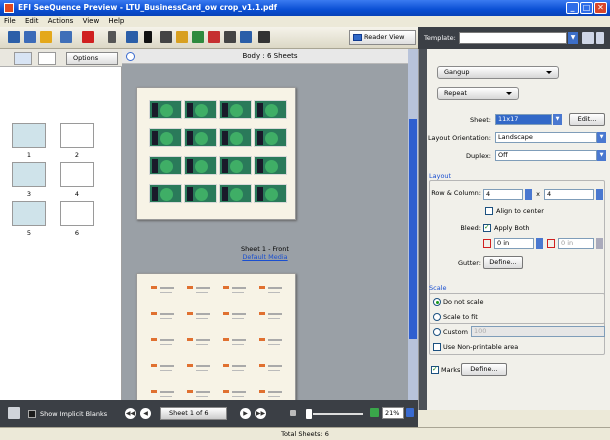 The image size is (610, 440). I want to click on last-page-icon: ▶▶, so click(260, 413).